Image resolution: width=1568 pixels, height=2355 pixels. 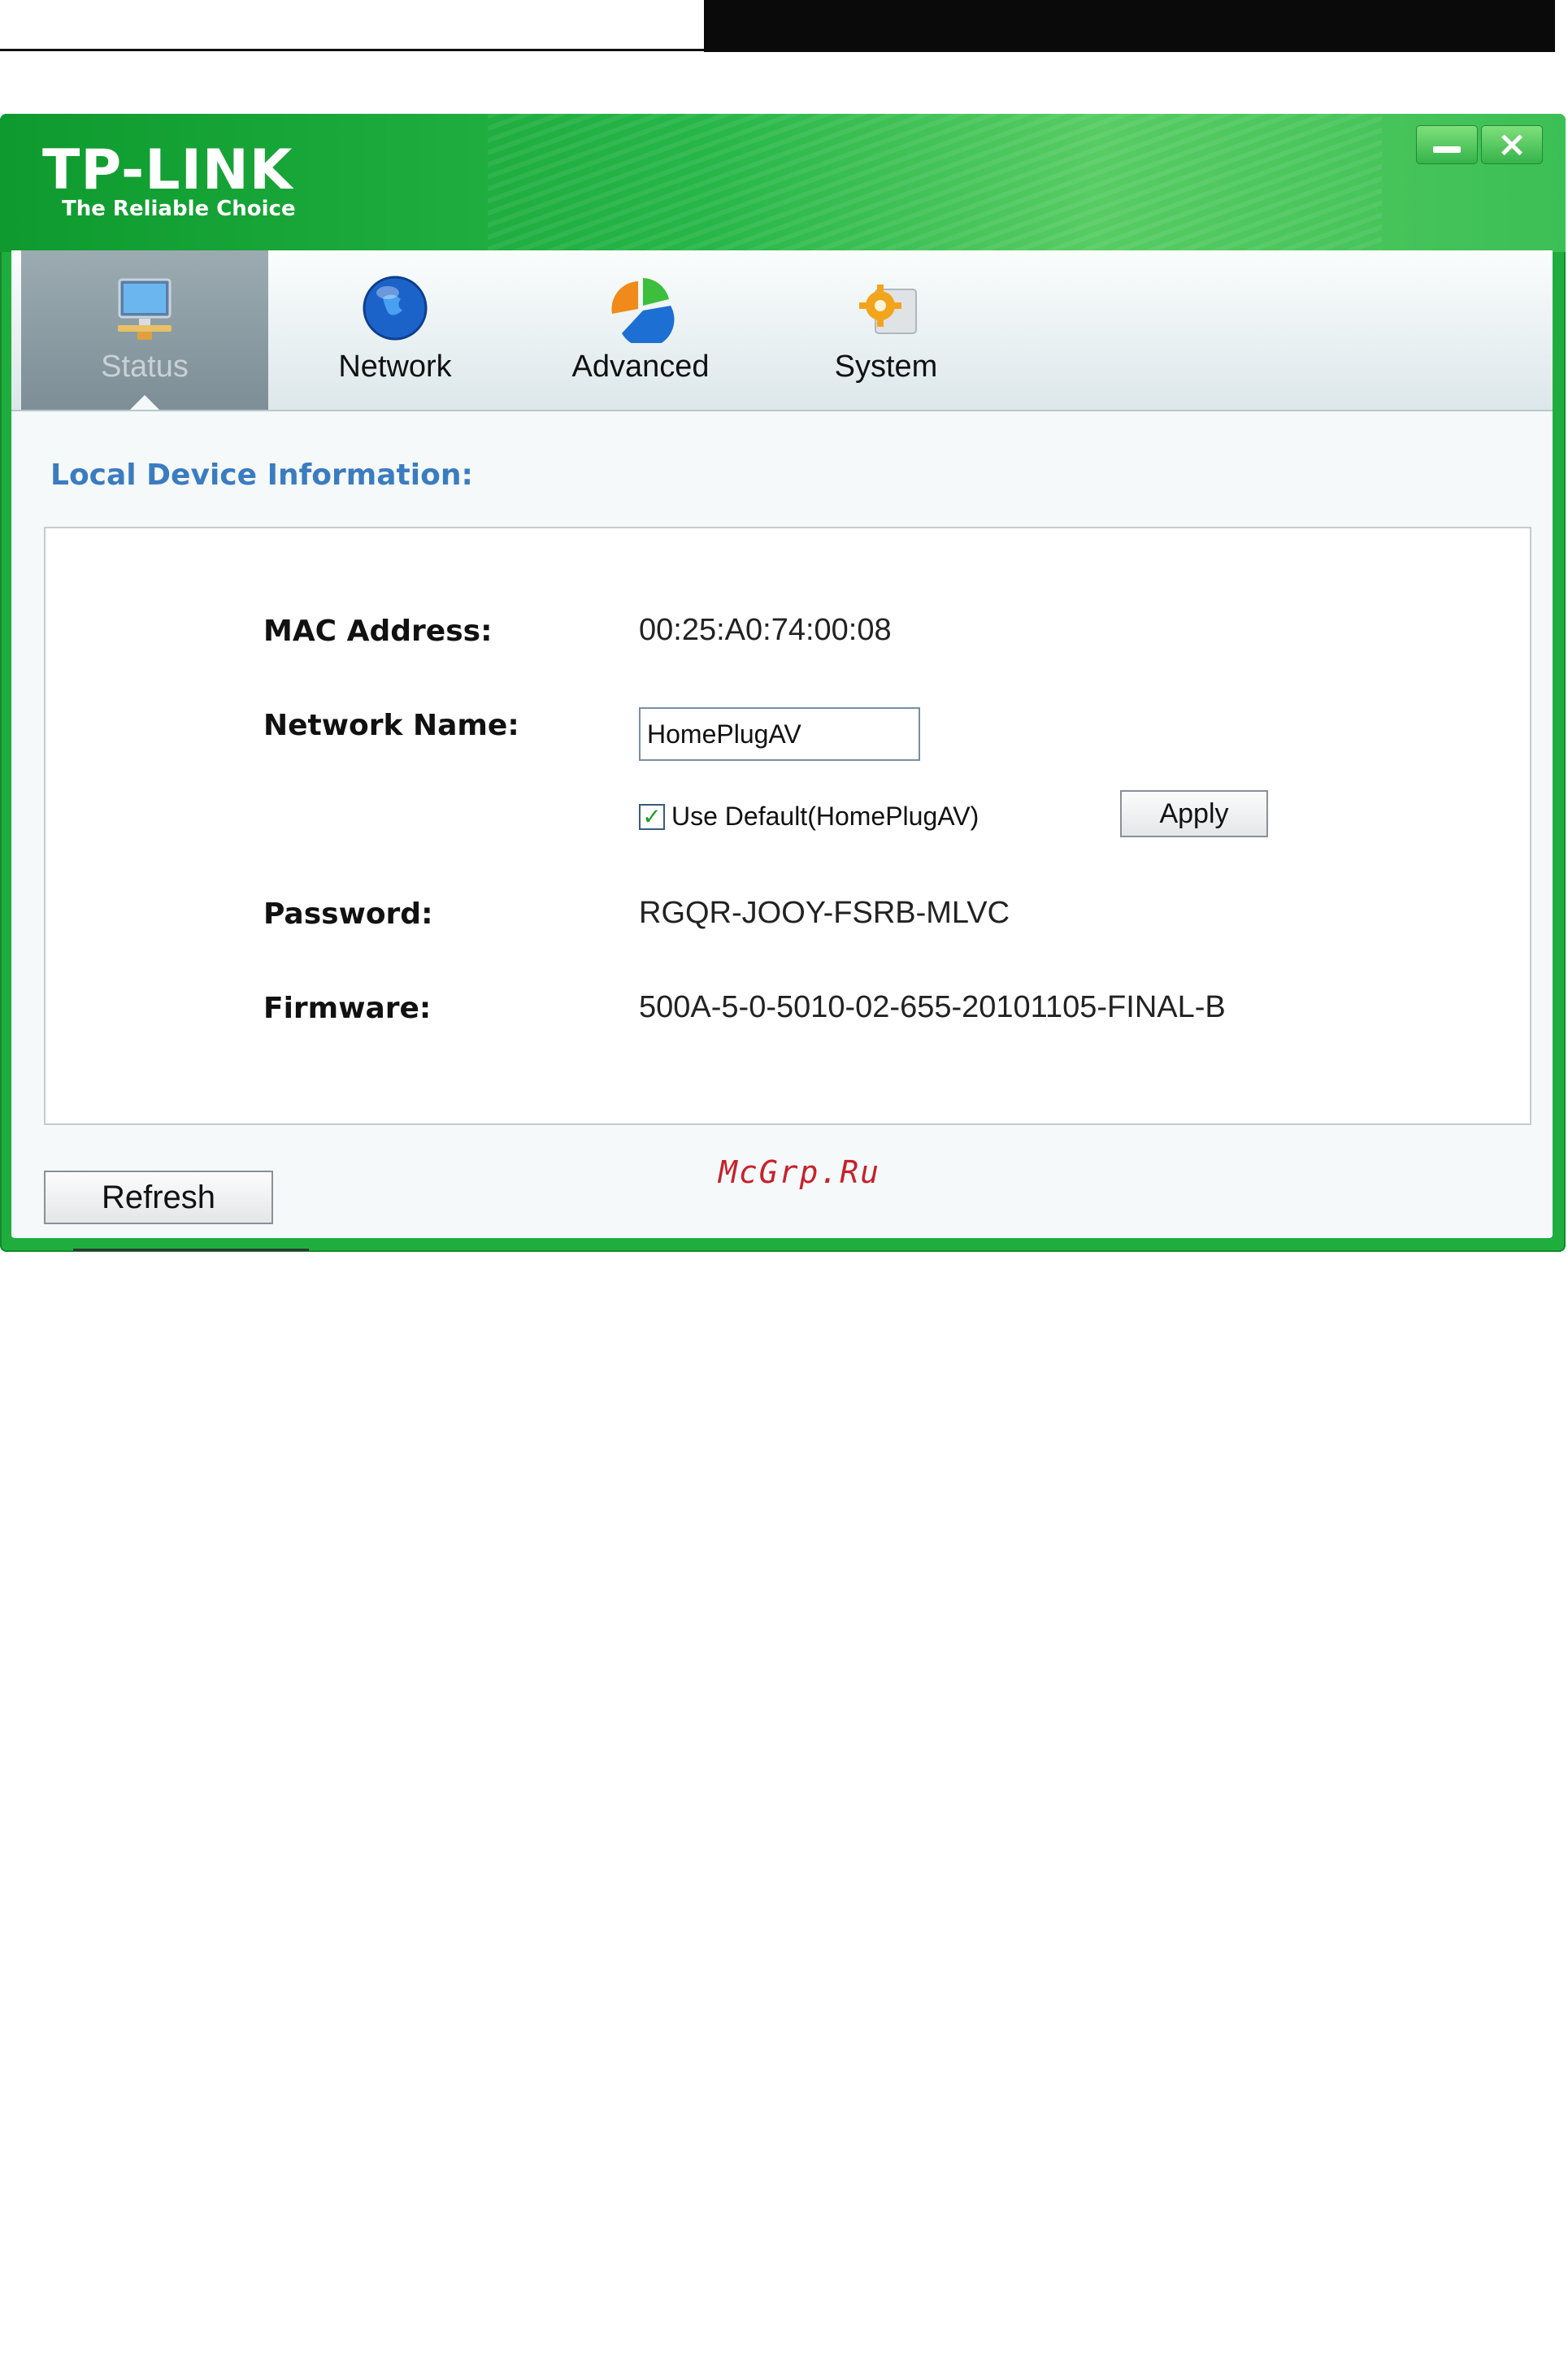 I want to click on nav-toolbar: Status Network Advanced System, so click(x=782, y=330).